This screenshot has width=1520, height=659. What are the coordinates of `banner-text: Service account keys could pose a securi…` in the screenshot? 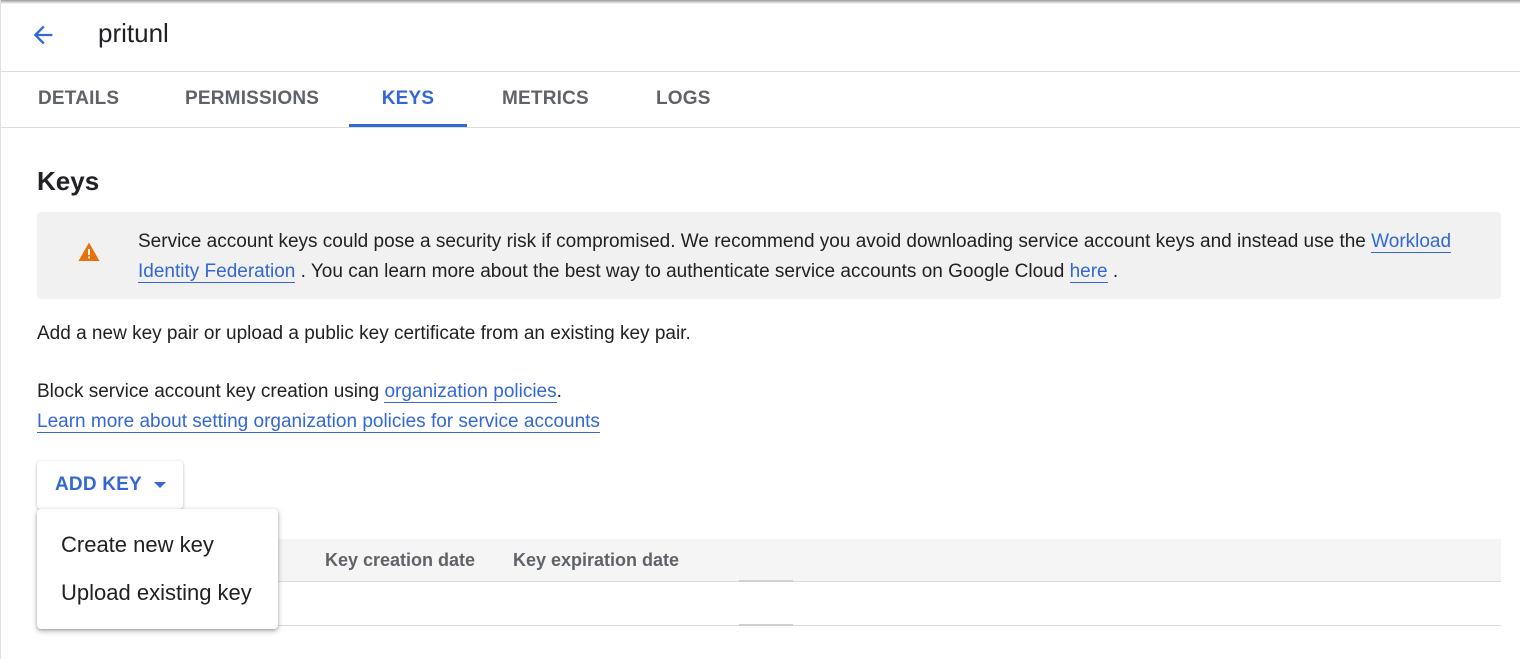 It's located at (795, 257).